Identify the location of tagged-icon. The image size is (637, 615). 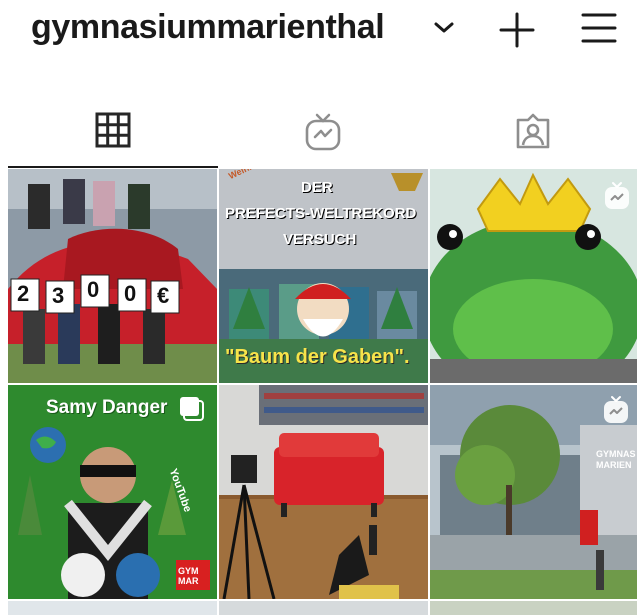
(533, 131).